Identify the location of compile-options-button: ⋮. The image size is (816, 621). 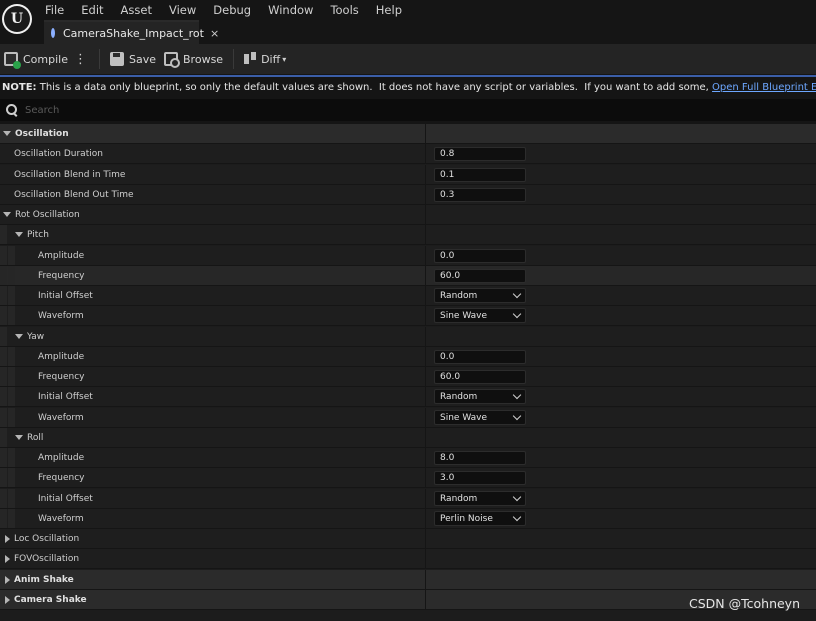
(80, 59).